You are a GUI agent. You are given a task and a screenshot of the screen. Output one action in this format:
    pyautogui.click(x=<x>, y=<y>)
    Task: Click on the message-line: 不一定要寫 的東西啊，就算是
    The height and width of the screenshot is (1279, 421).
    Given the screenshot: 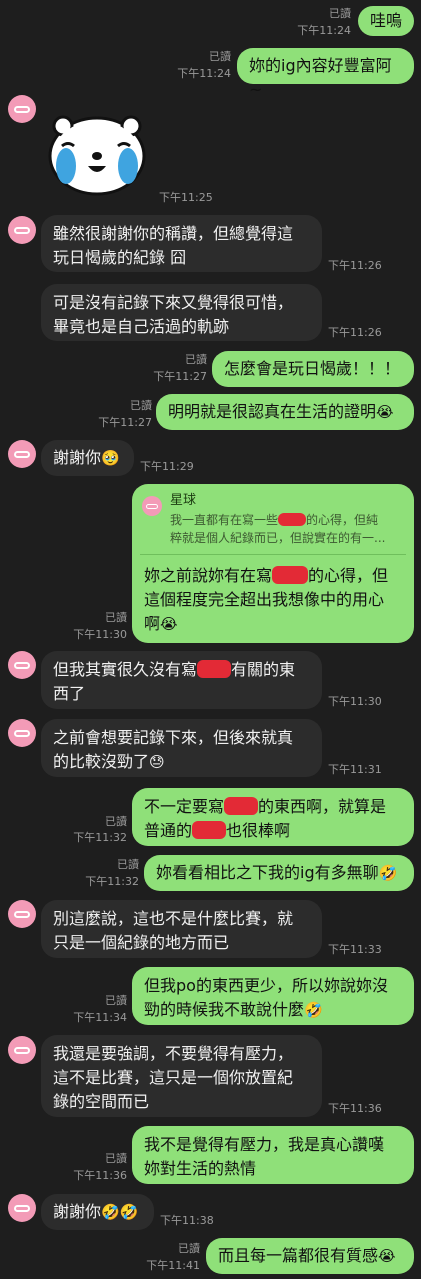 What is the action you would take?
    pyautogui.click(x=273, y=807)
    